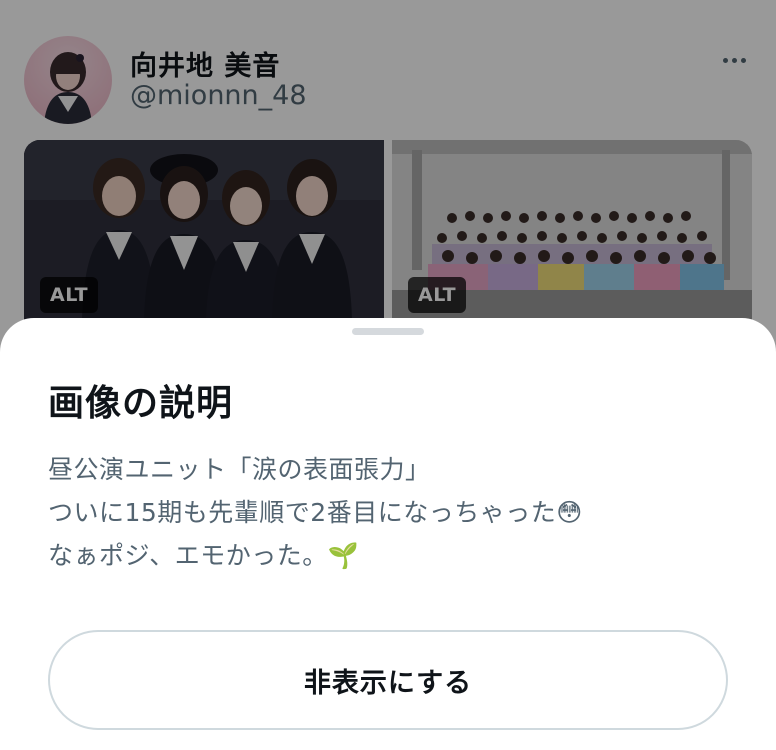 Image resolution: width=776 pixels, height=750 pixels. What do you see at coordinates (141, 403) in the screenshot?
I see `sheet-title: 画像の説明` at bounding box center [141, 403].